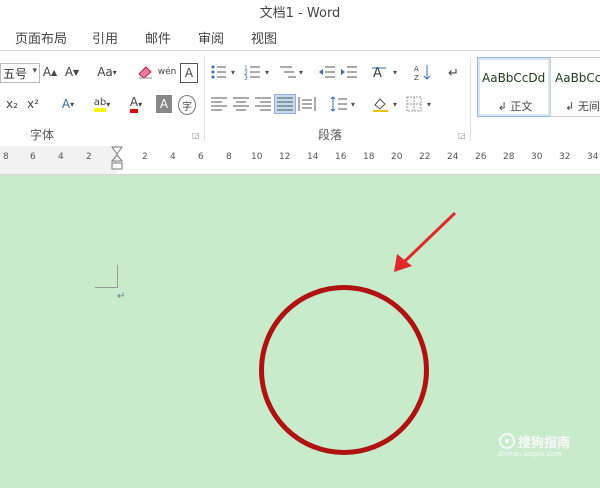 This screenshot has width=600, height=488. Describe the element at coordinates (530, 454) in the screenshot. I see `watermark-url: zhinan.sogou.com` at that location.